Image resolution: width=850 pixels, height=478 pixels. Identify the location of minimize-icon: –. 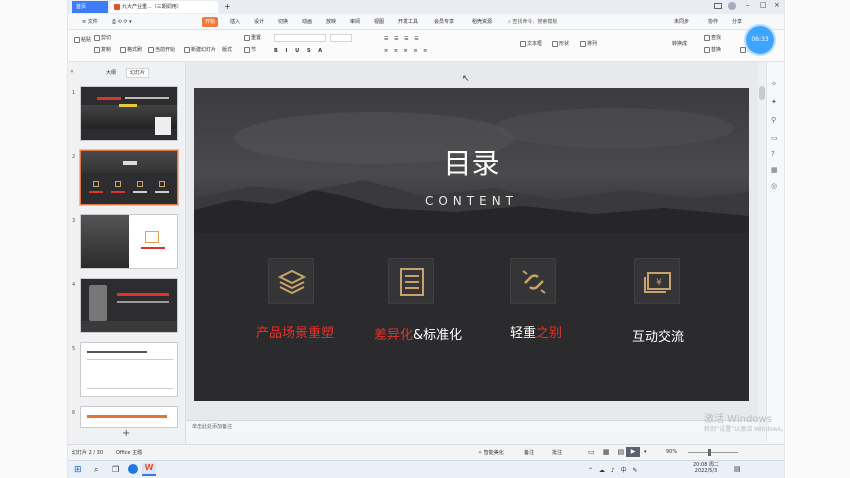
(748, 5).